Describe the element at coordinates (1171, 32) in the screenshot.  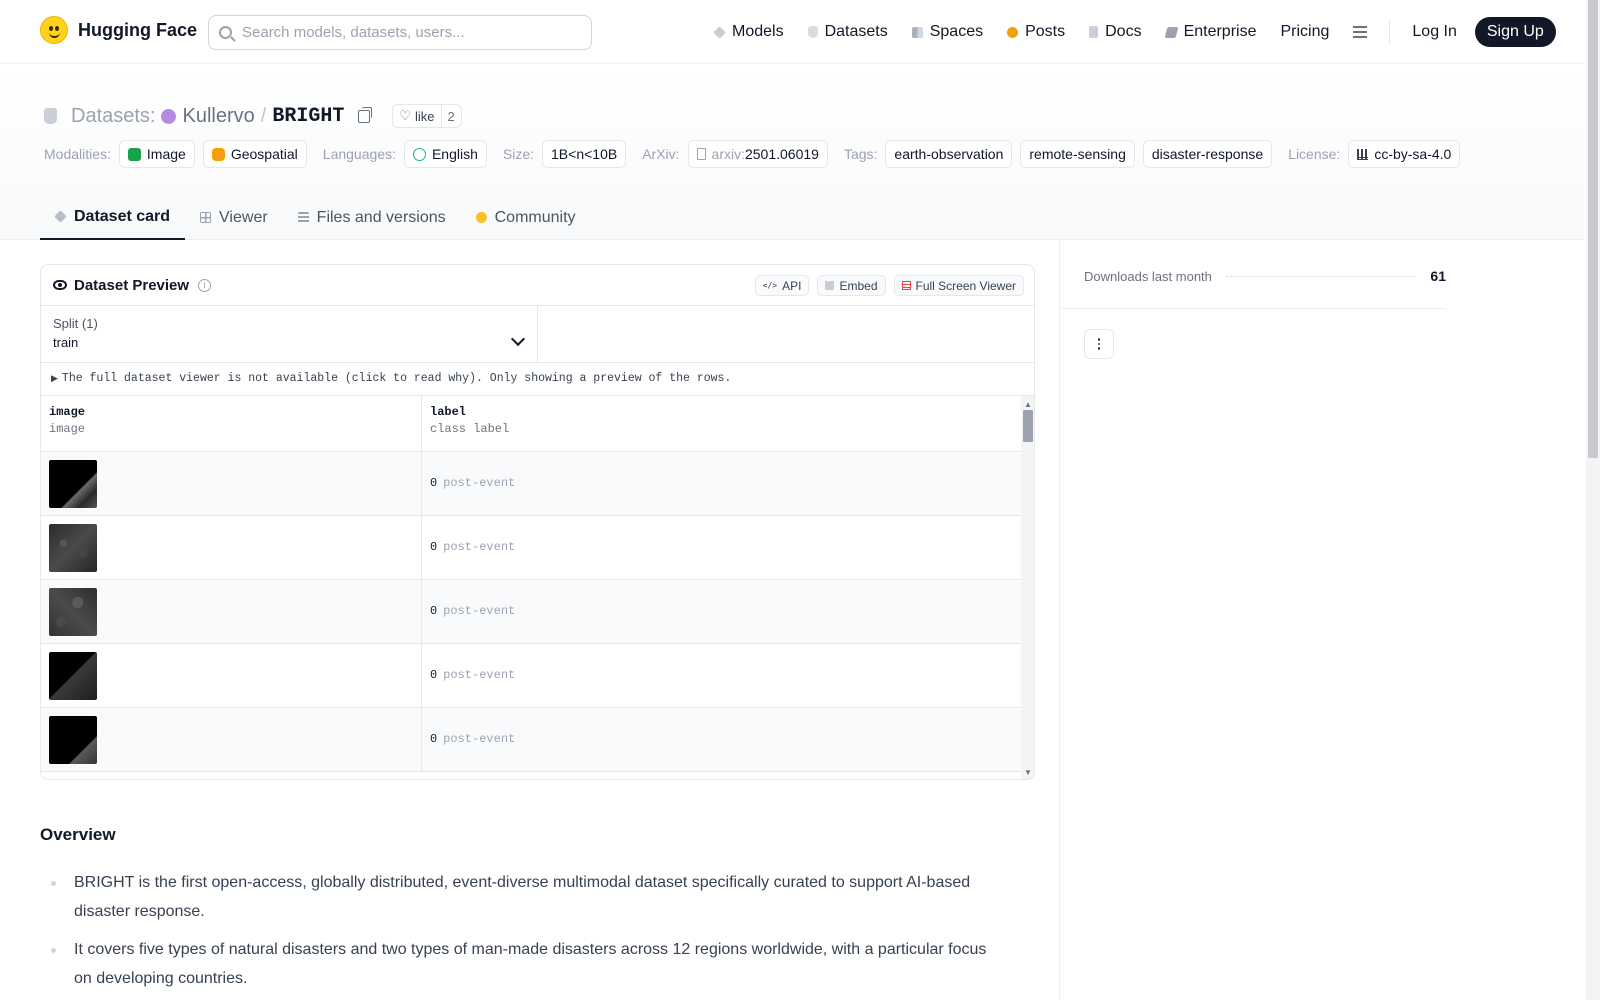
I see `enterprise-icon` at that location.